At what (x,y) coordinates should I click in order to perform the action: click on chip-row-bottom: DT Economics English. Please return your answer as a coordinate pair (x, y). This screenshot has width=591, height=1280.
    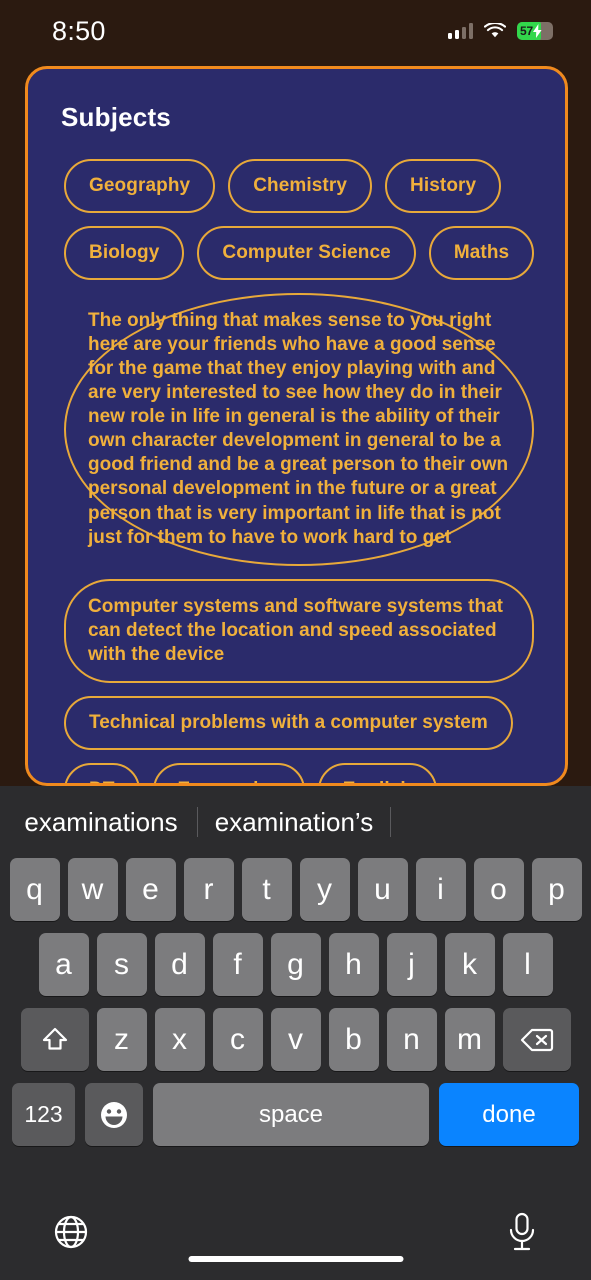
    Looking at the image, I should click on (296, 772).